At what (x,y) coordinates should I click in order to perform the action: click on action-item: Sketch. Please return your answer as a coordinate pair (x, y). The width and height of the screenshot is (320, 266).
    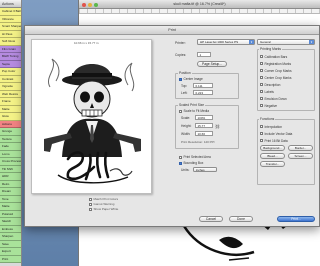
    Looking at the image, I should click on (10, 222).